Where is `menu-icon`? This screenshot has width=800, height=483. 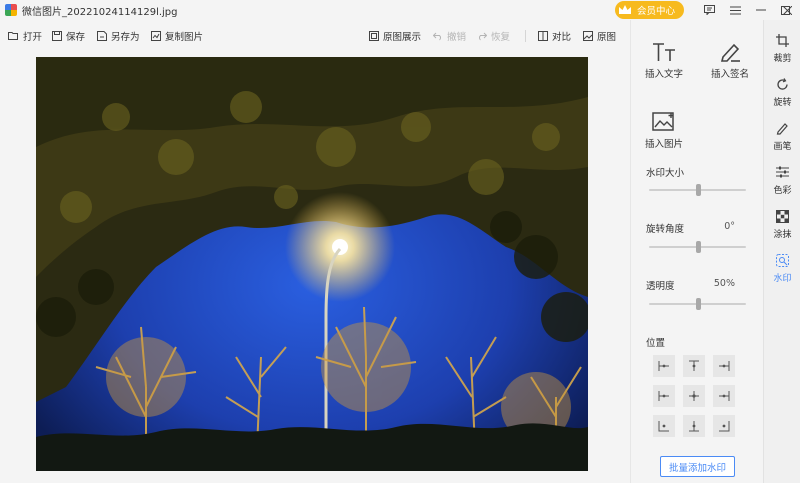
menu-icon is located at coordinates (735, 10).